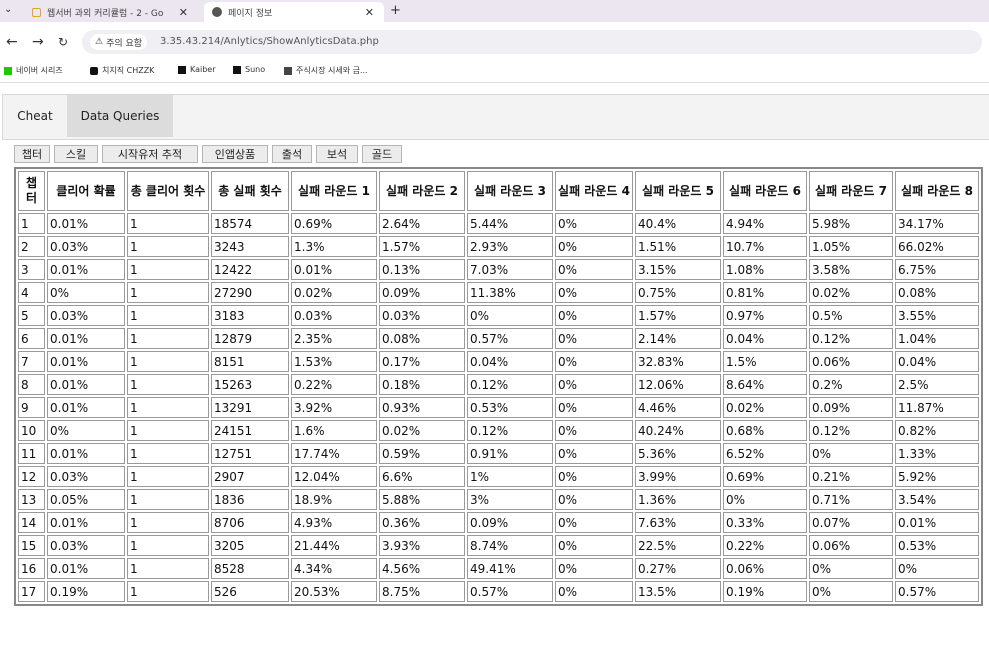 Image resolution: width=989 pixels, height=650 pixels. Describe the element at coordinates (937, 384) in the screenshot. I see `table-cell: 2.5%` at that location.